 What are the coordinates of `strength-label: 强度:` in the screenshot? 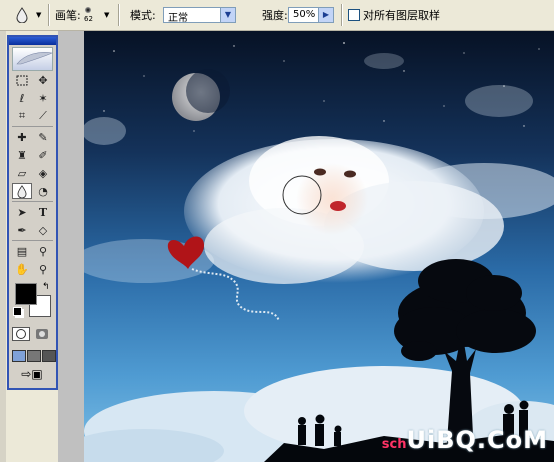 It's located at (275, 15).